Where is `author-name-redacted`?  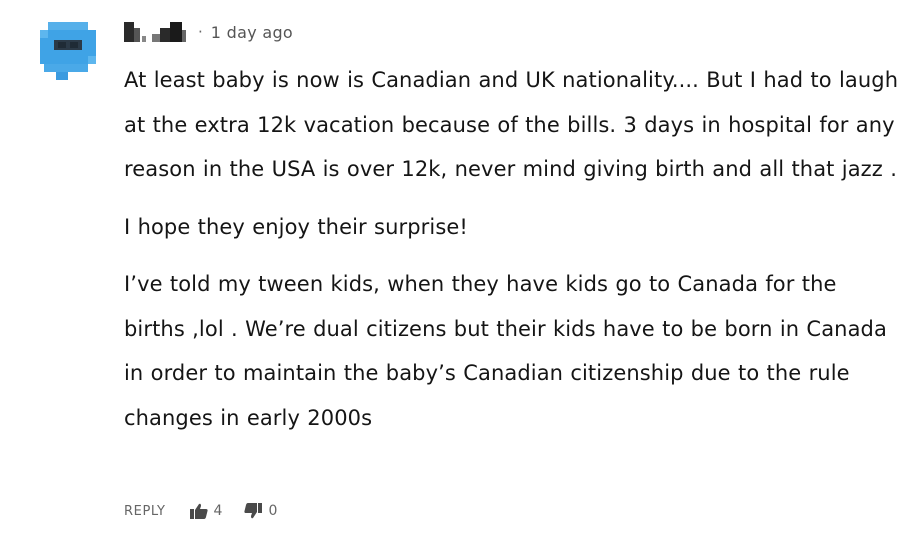 author-name-redacted is located at coordinates (155, 32).